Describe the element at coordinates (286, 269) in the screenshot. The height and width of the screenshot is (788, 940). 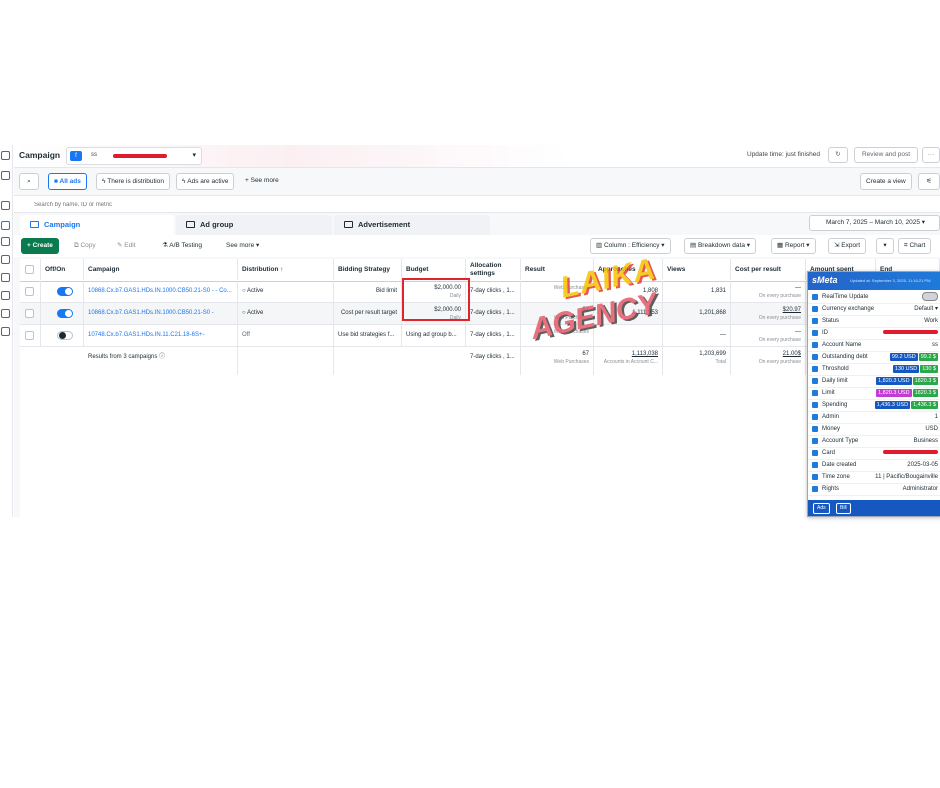
I see `col-distribution: Distribution ↑` at that location.